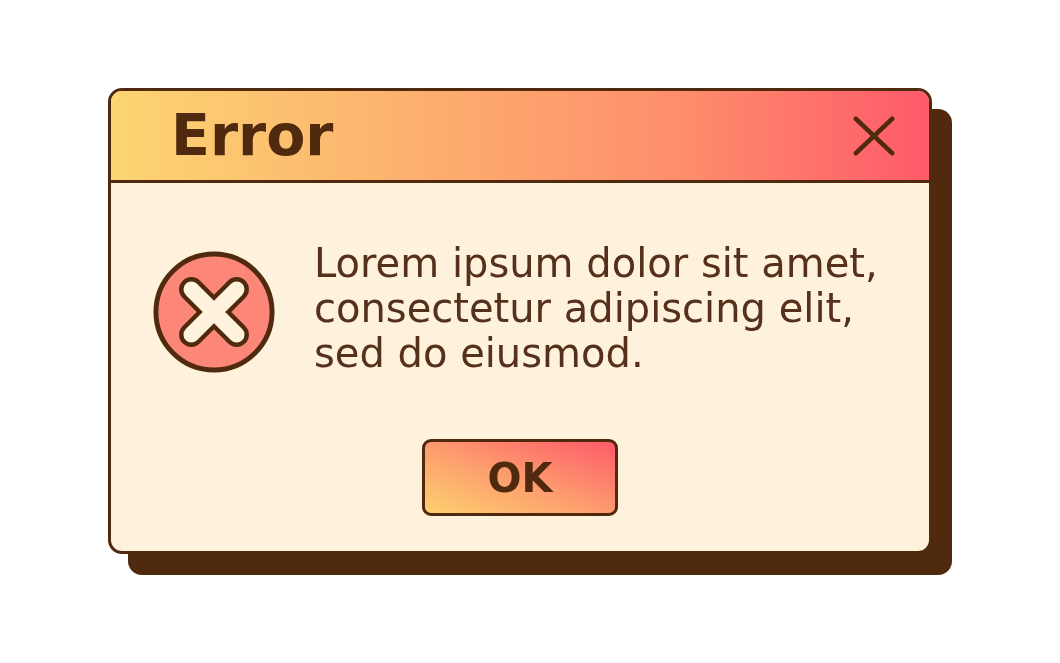 This screenshot has height=663, width=1060. I want to click on window-title: Error, so click(252, 135).